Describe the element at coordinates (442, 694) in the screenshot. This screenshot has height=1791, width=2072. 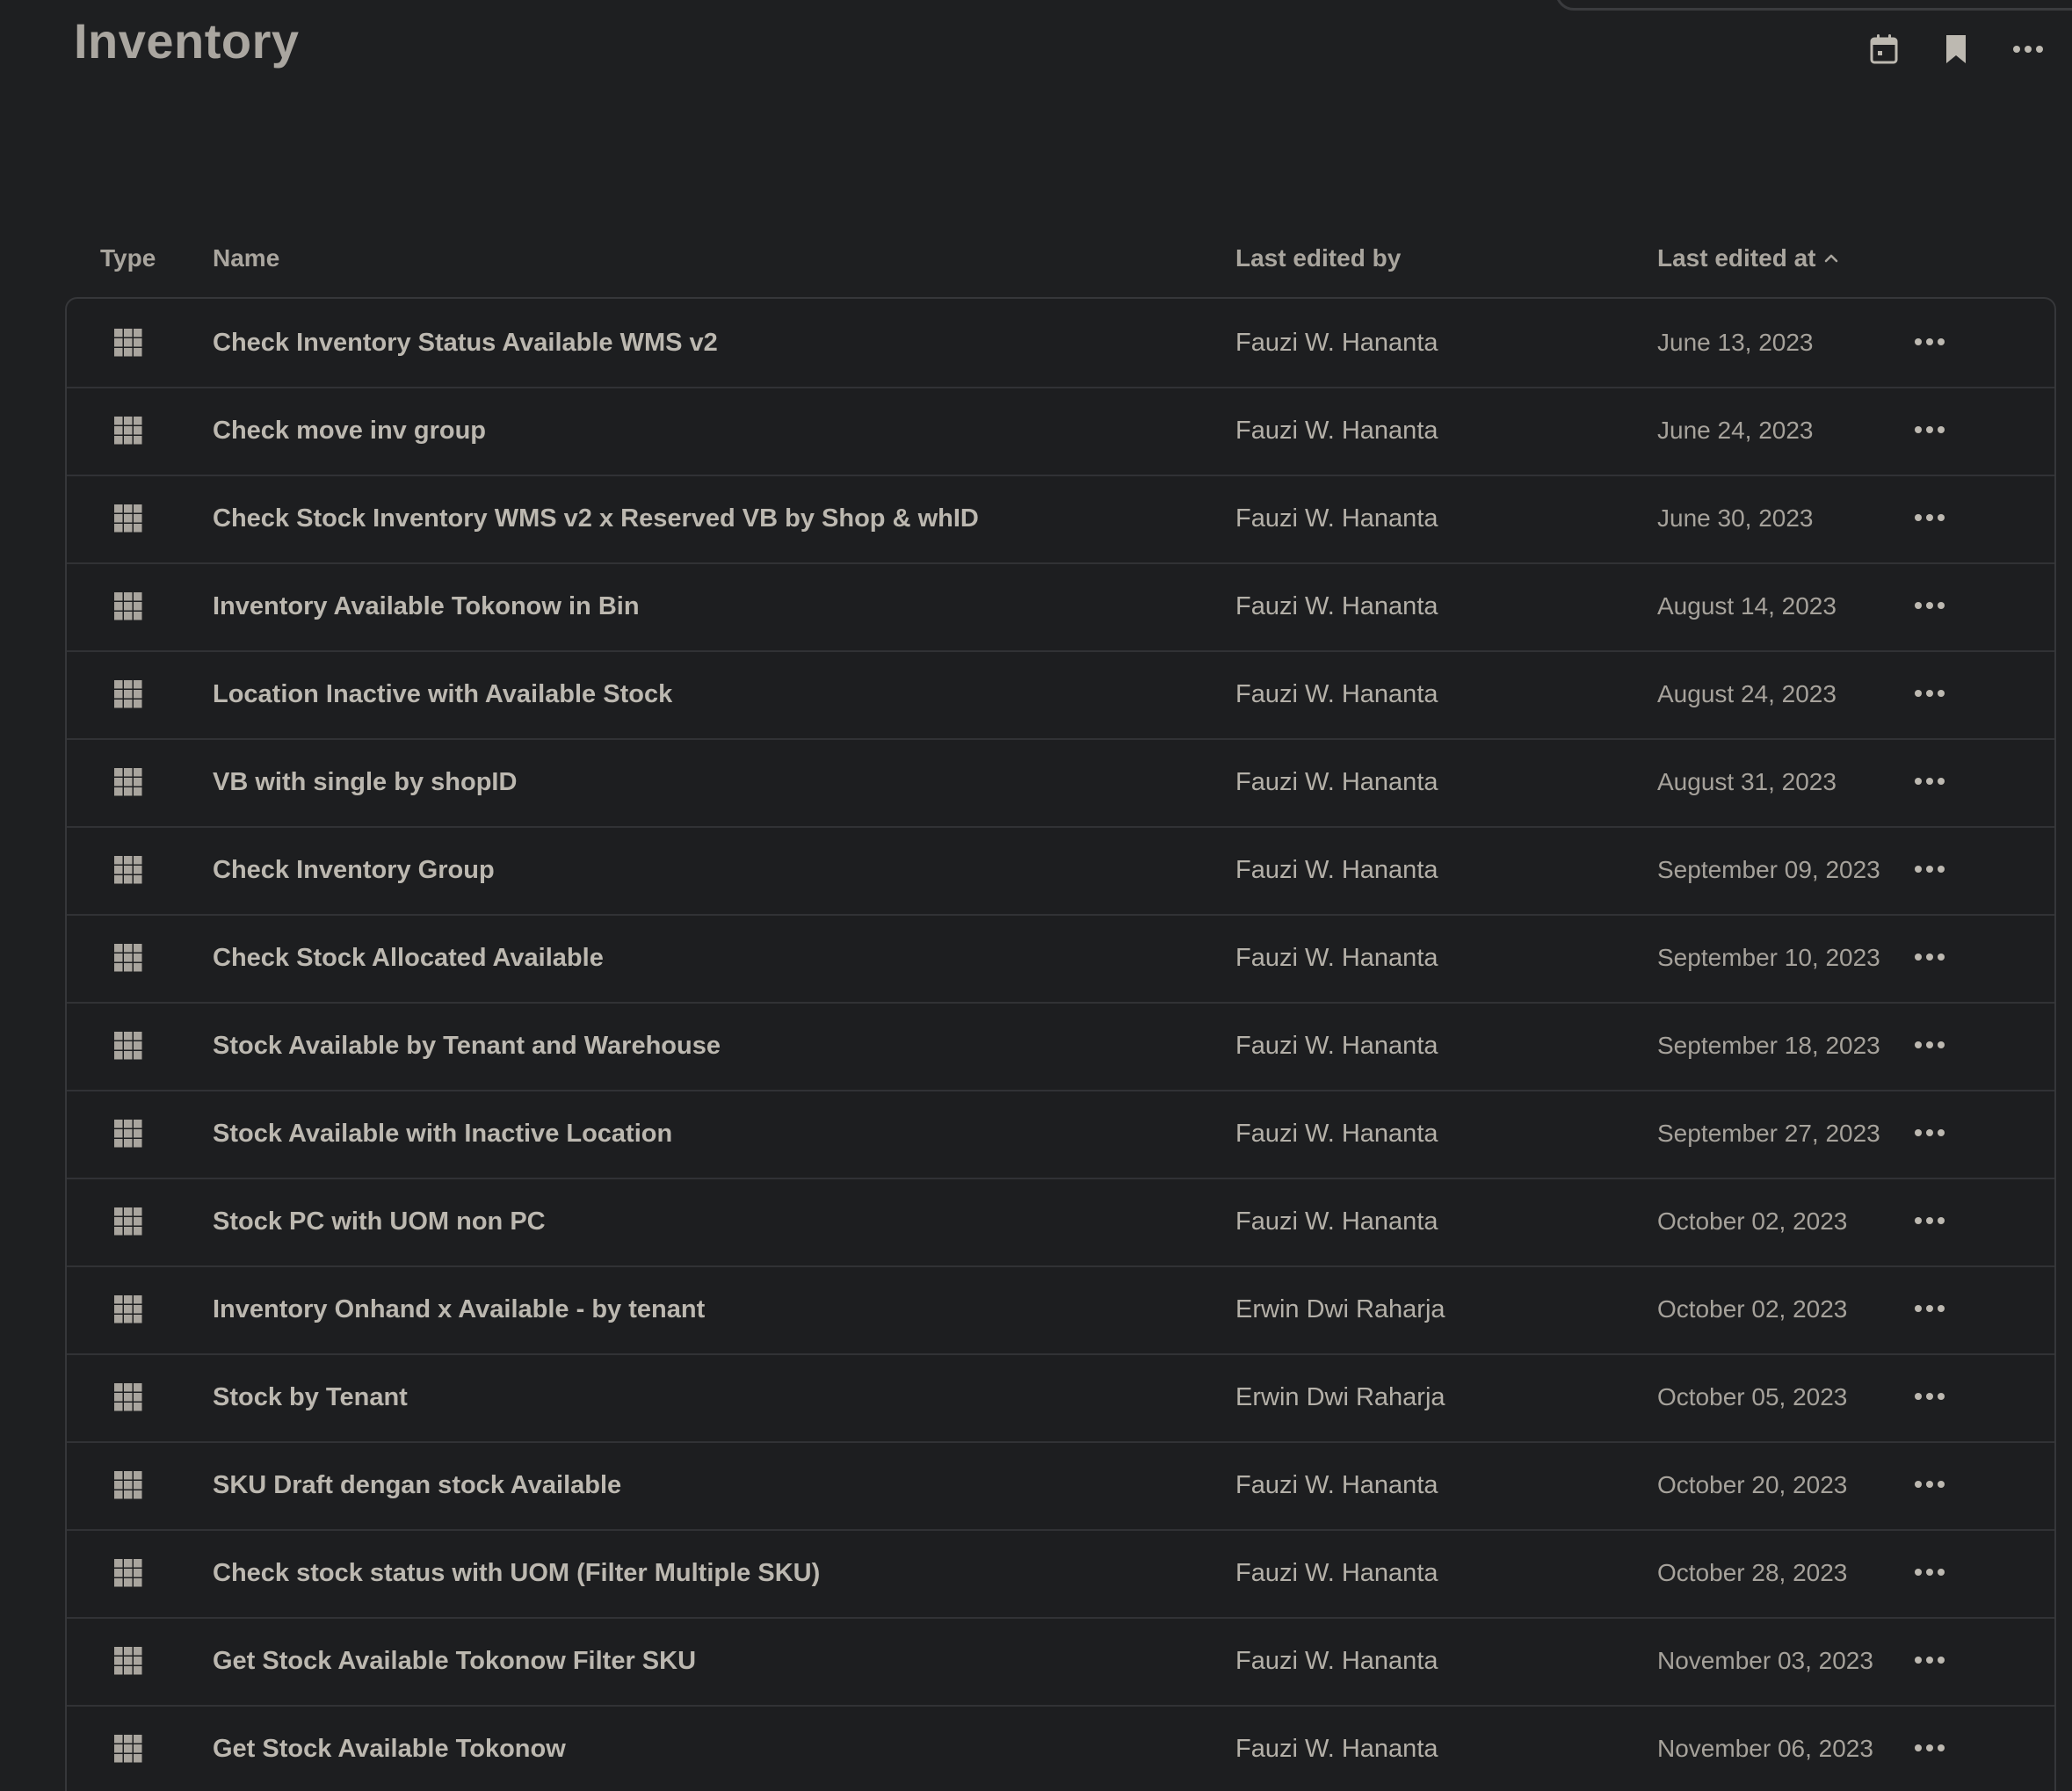
I see `row-name: Location Inactive with Available Stock` at that location.